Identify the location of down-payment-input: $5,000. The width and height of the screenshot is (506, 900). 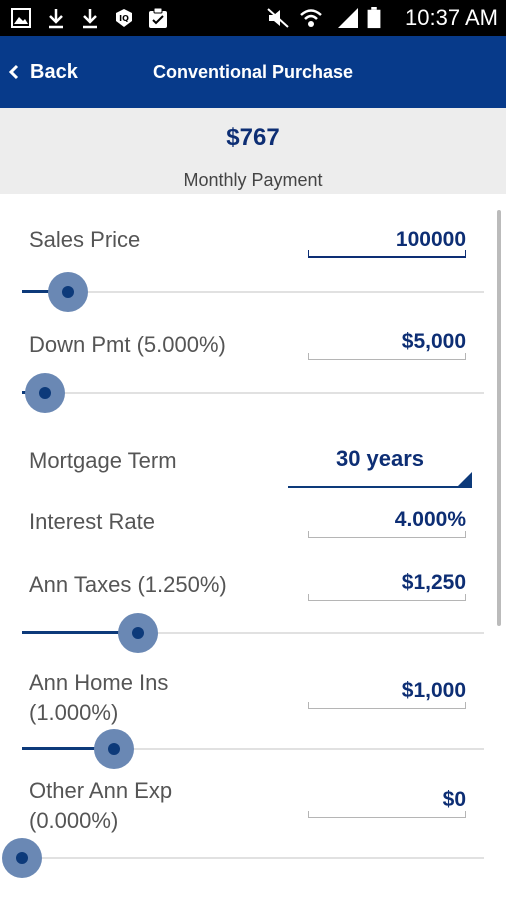
(387, 345).